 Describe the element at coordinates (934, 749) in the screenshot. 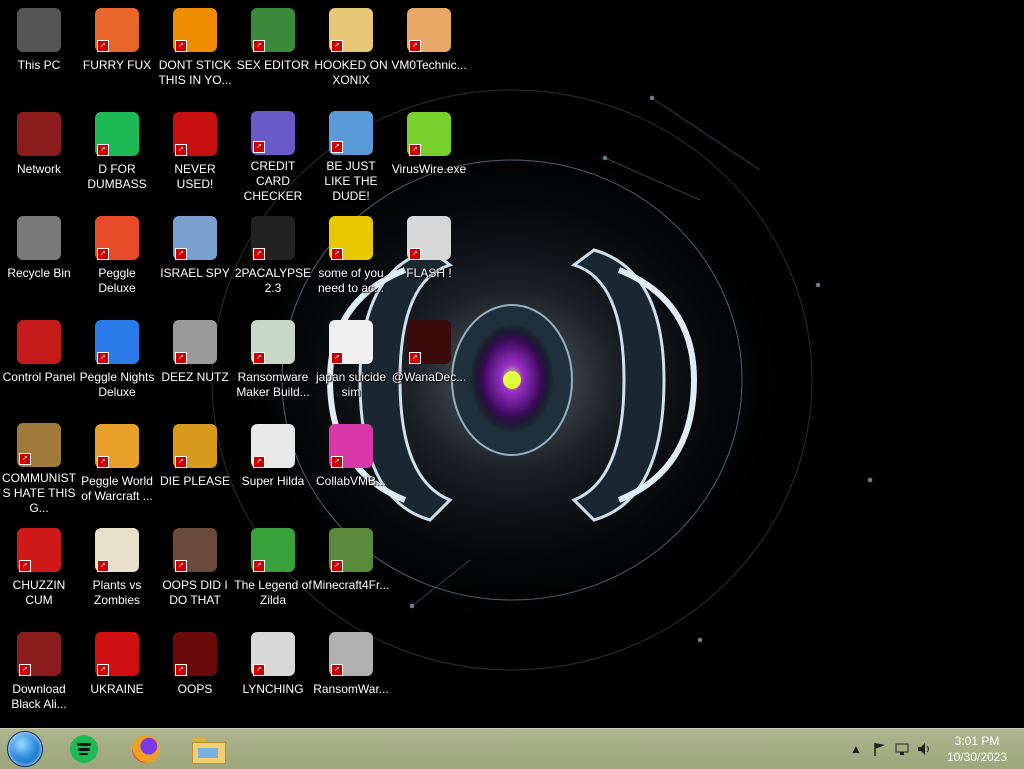

I see `system-tray: ▲ 3:01 PM 10/30/2023` at that location.